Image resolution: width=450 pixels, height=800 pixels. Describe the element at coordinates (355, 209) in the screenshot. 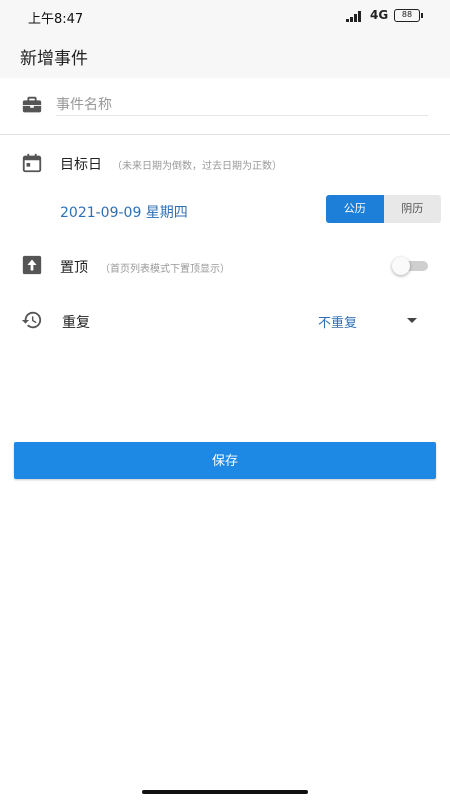

I see `solar-calendar-option: 公历` at that location.